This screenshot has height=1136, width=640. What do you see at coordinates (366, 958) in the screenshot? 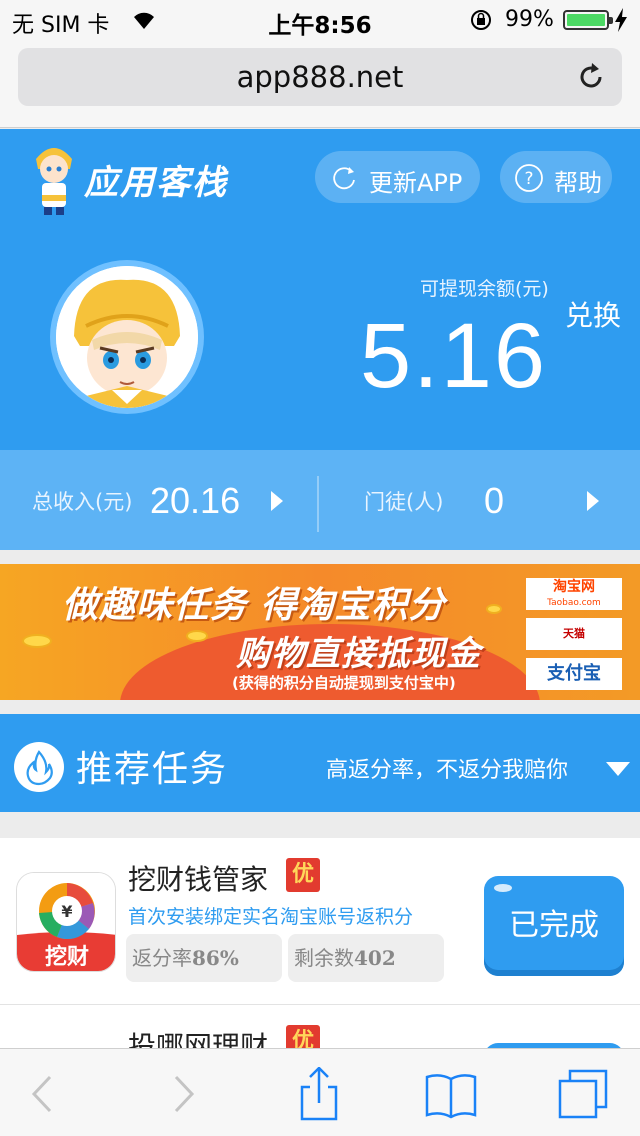
I see `remaining-count-tag: 剩余数402` at bounding box center [366, 958].